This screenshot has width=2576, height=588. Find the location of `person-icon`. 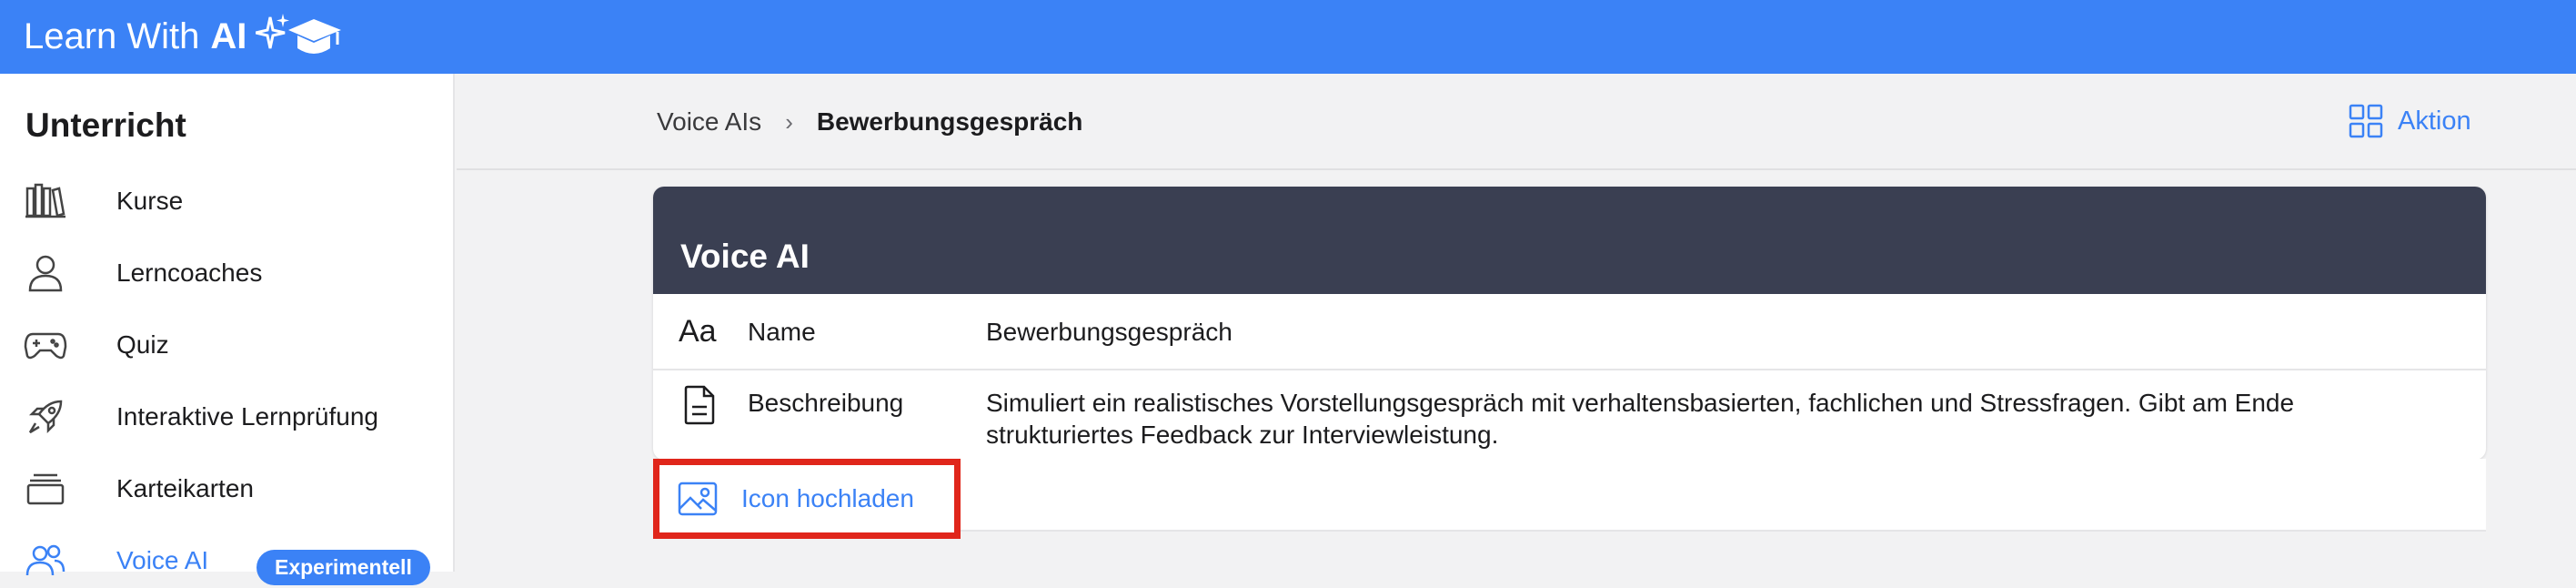

person-icon is located at coordinates (45, 273).